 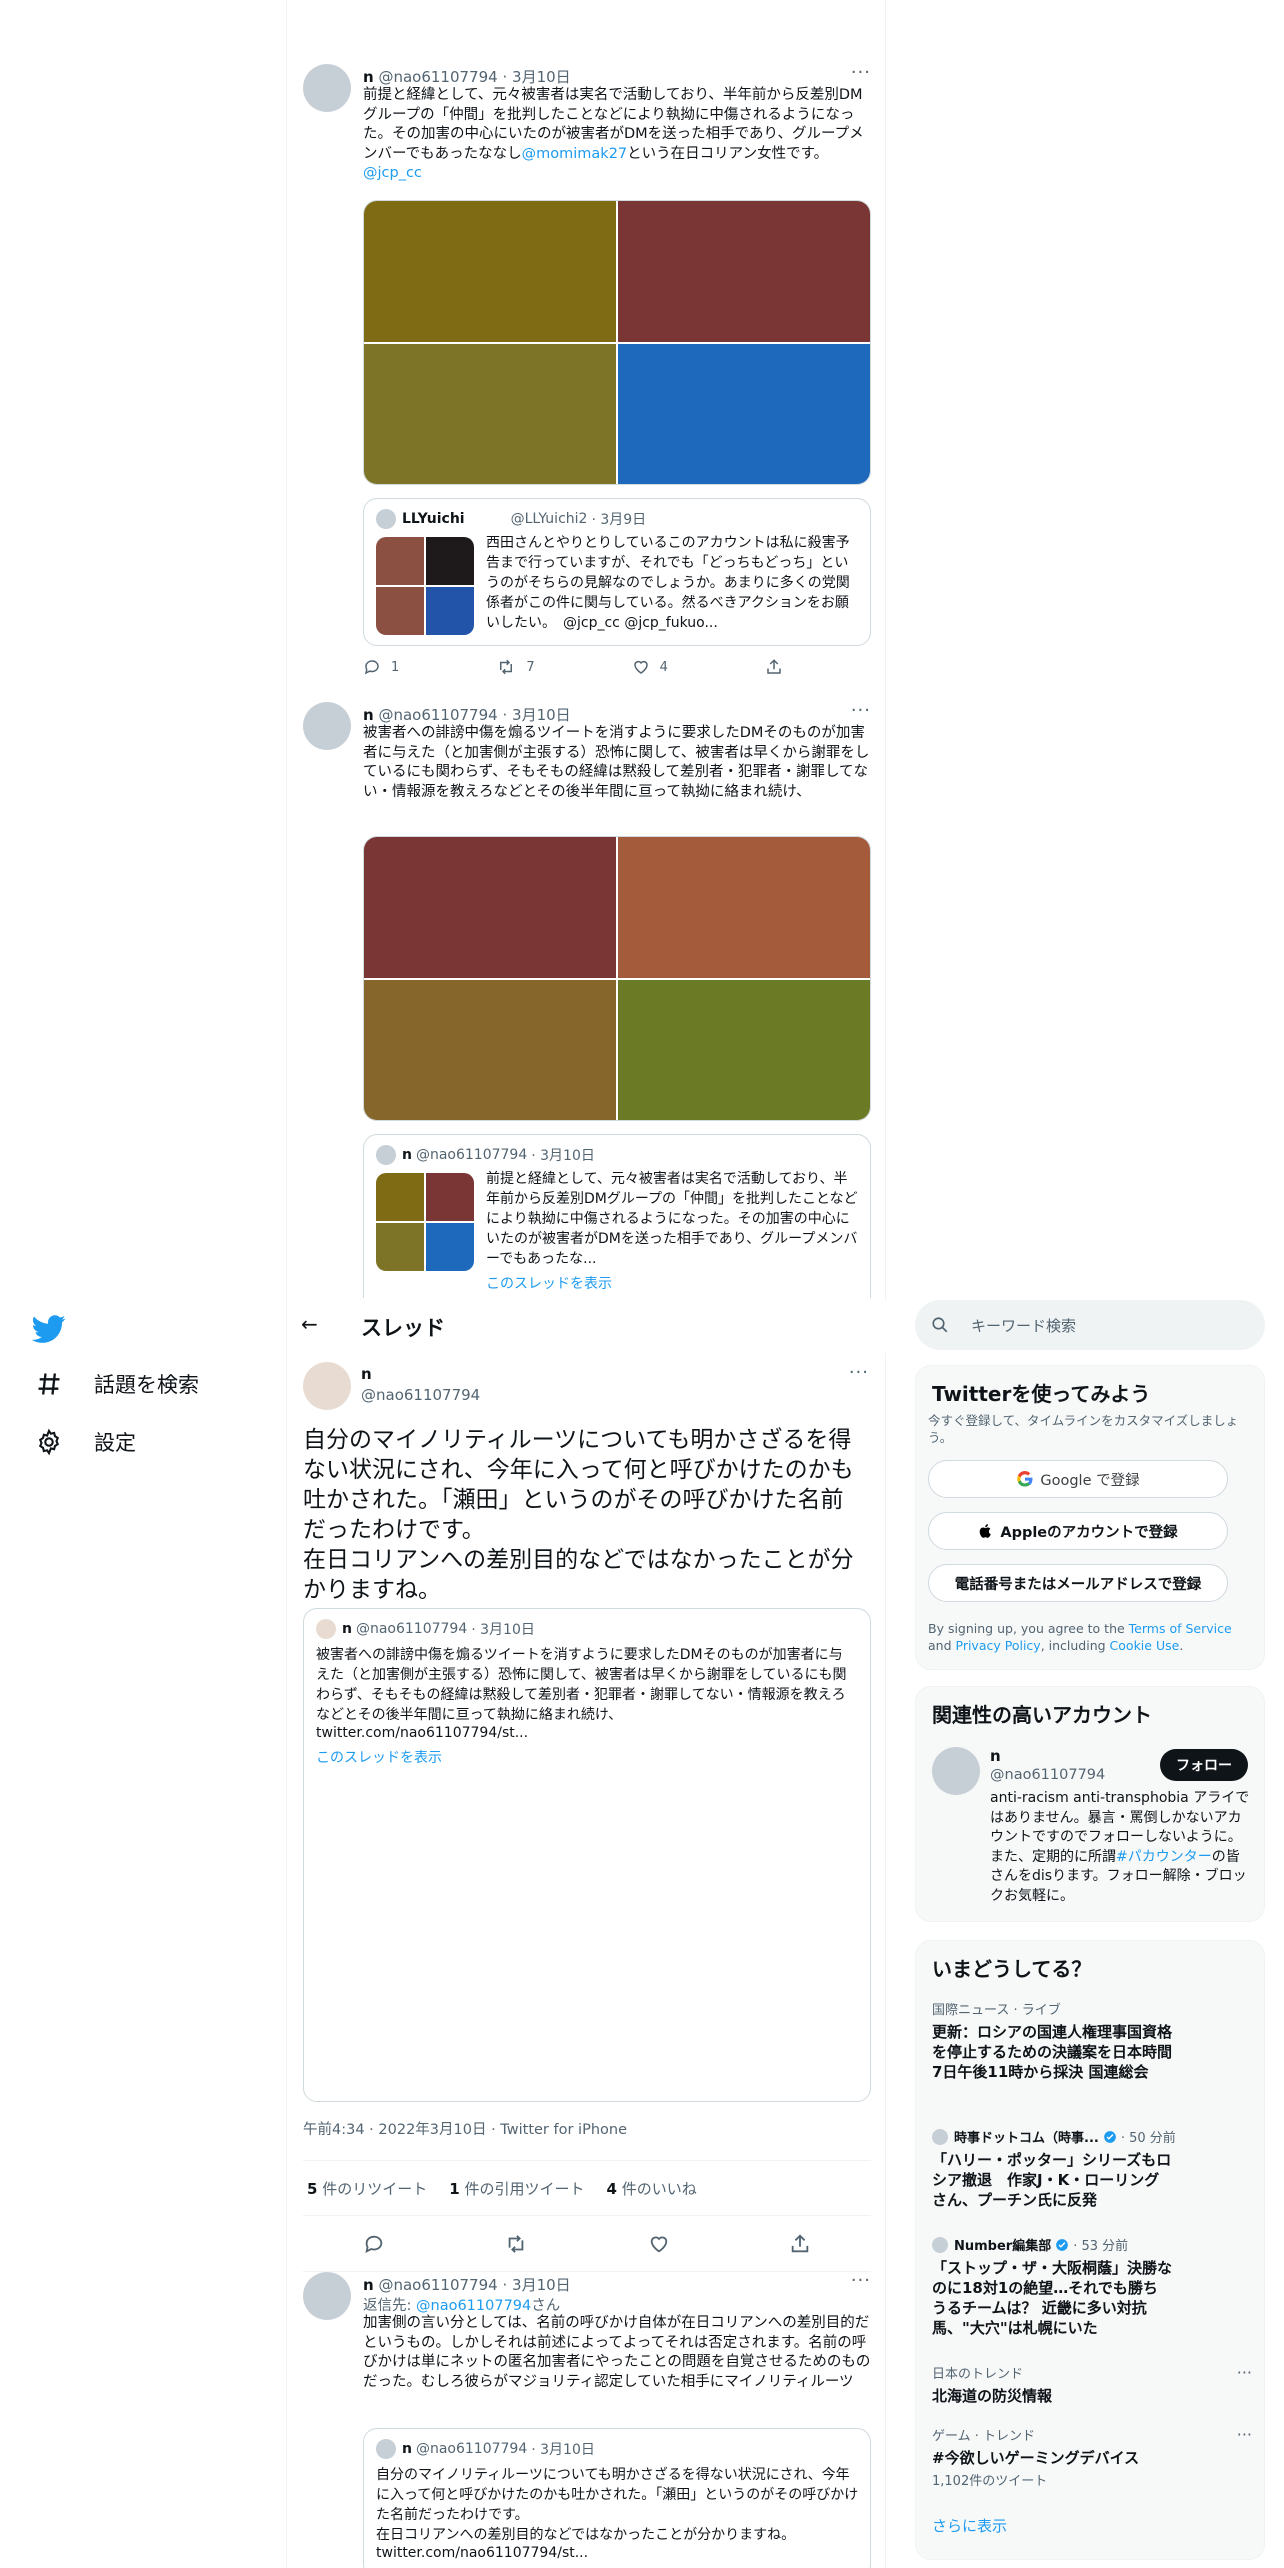 I want to click on quote-avatar, so click(x=386, y=1155).